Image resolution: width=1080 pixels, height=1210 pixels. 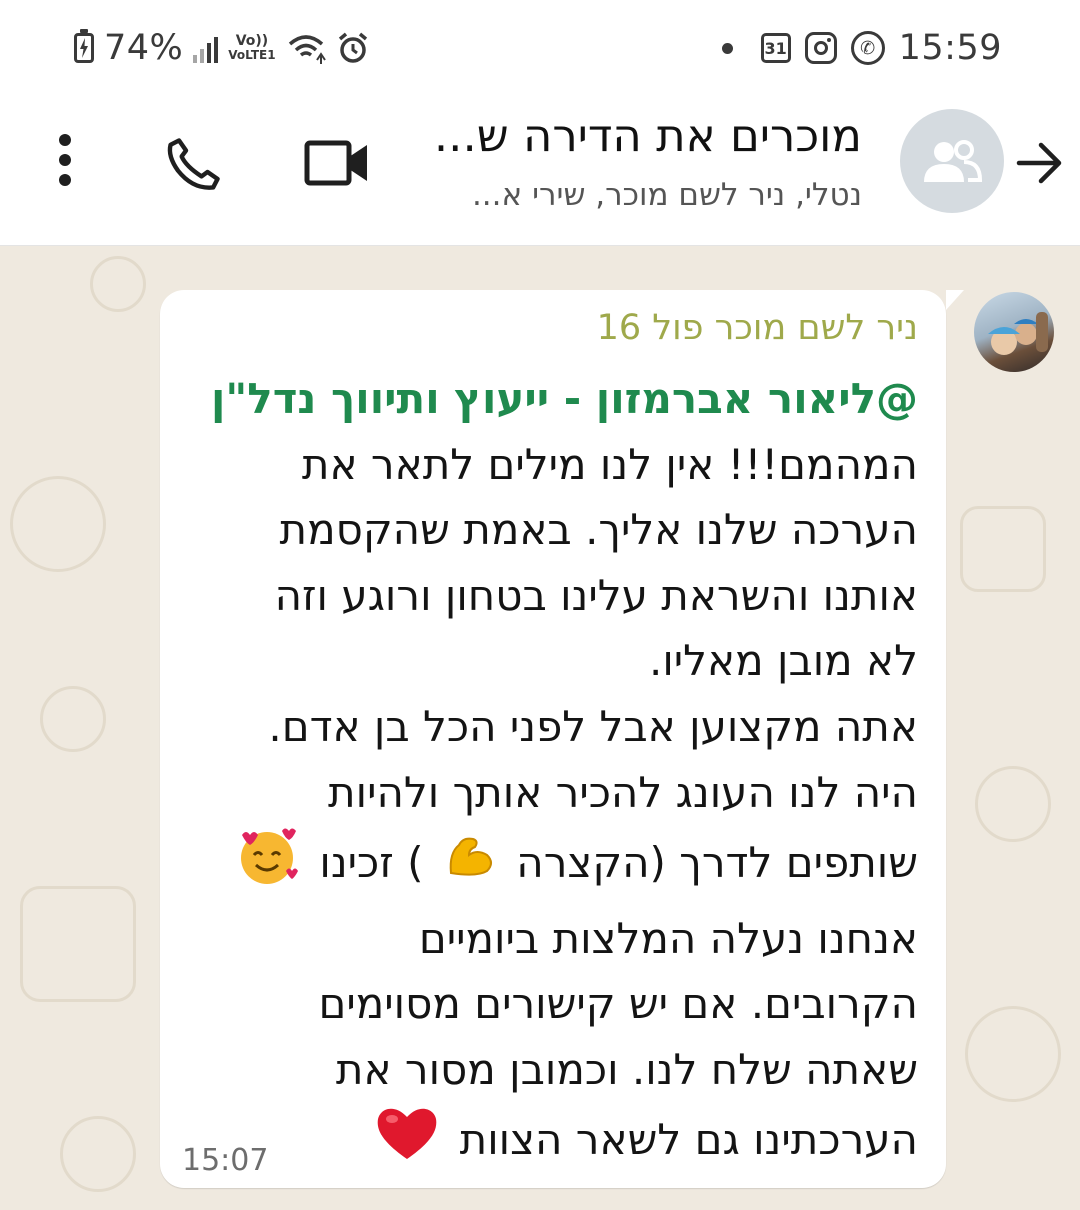 I want to click on calendar-icon: 31, so click(x=775, y=48).